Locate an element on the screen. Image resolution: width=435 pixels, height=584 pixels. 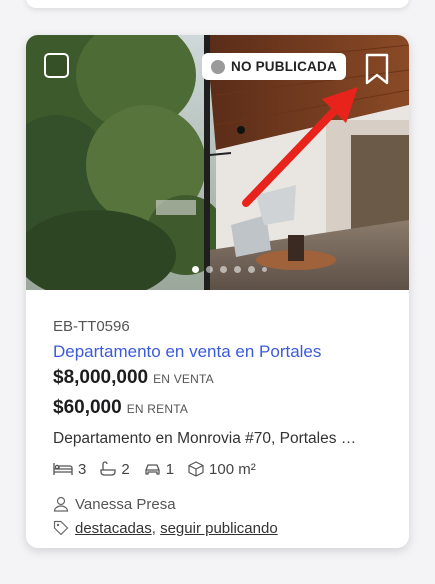
bedrooms-count: 3 is located at coordinates (82, 469).